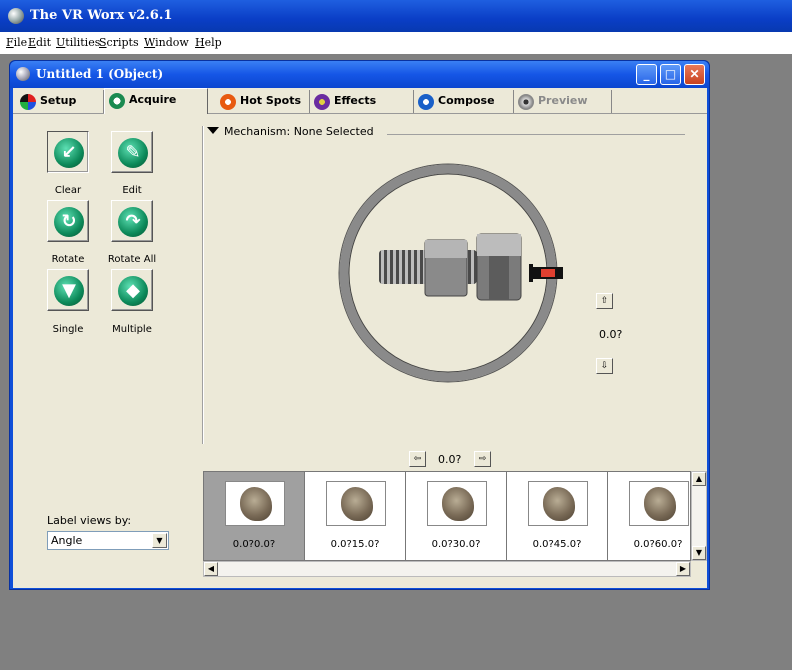 The height and width of the screenshot is (670, 792). What do you see at coordinates (322, 102) in the screenshot?
I see `effects-icon` at bounding box center [322, 102].